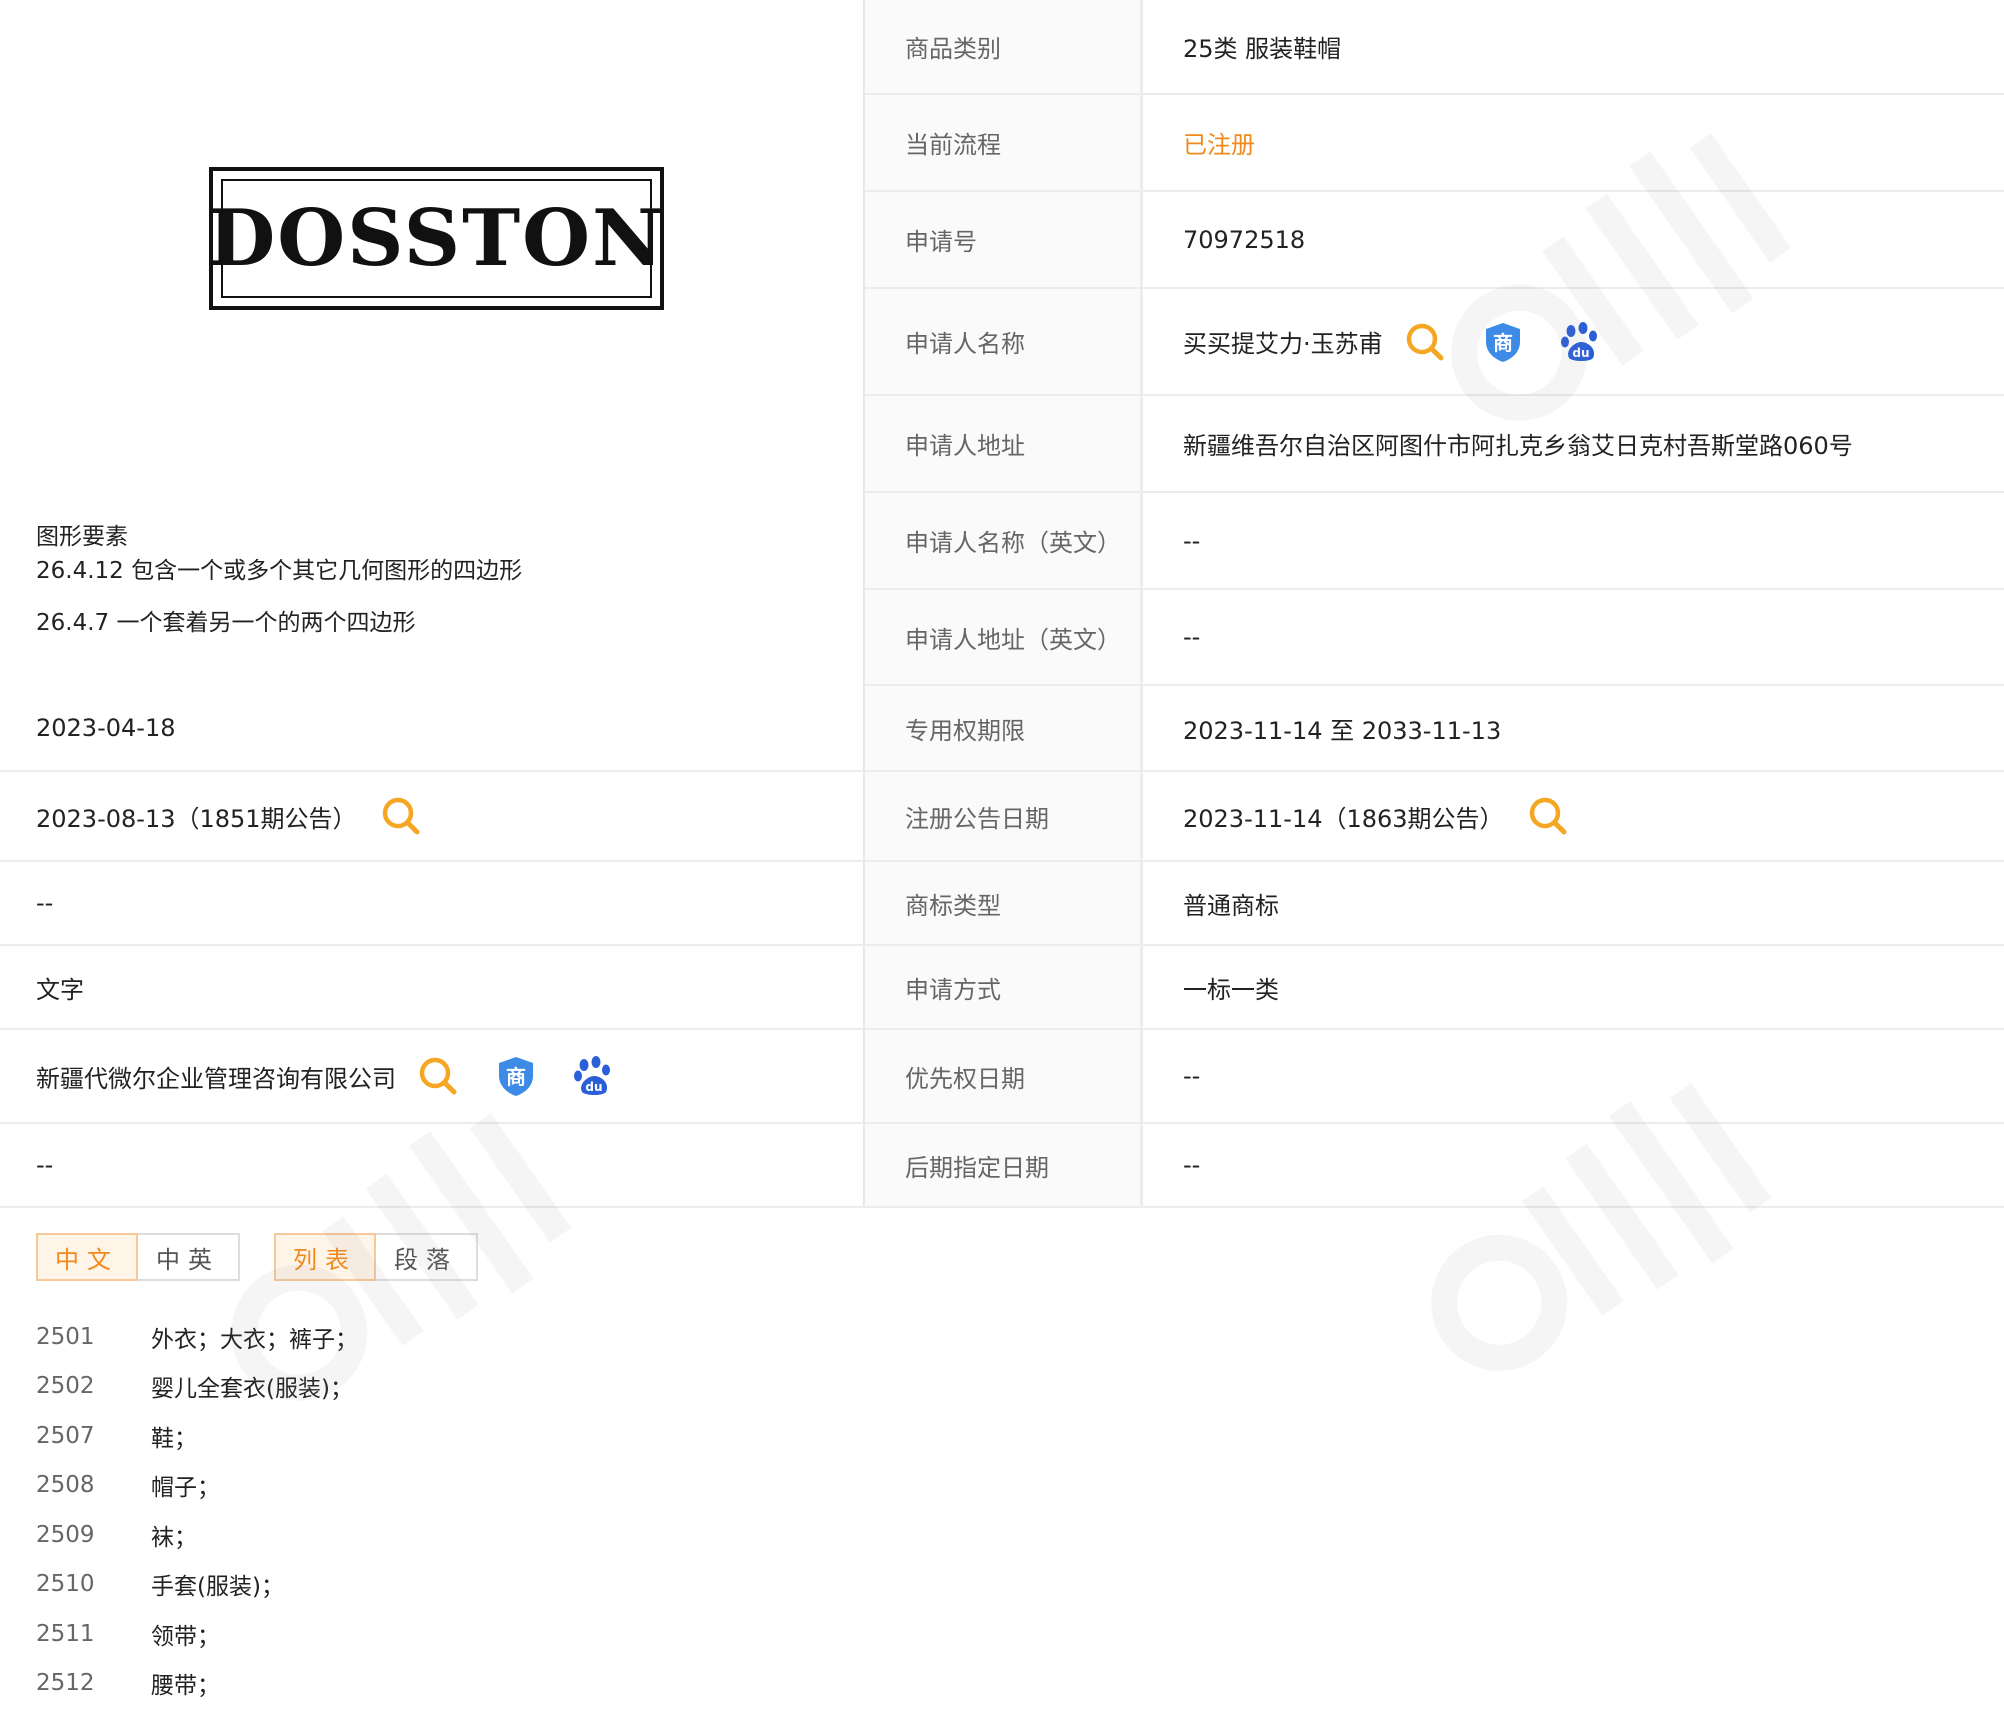 This screenshot has height=1714, width=2004. What do you see at coordinates (1342, 730) in the screenshot?
I see `info-value: 2023-11-14 至 2033-11-13` at bounding box center [1342, 730].